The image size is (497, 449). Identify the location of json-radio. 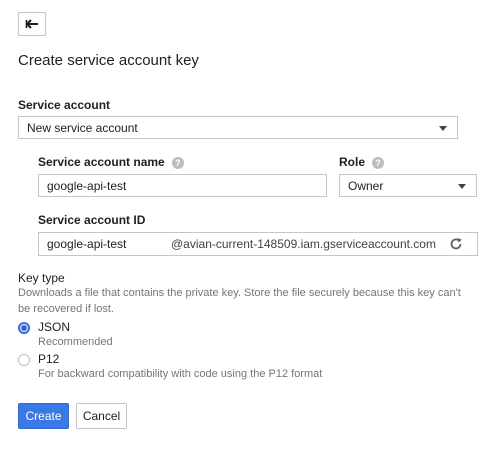
(24, 328).